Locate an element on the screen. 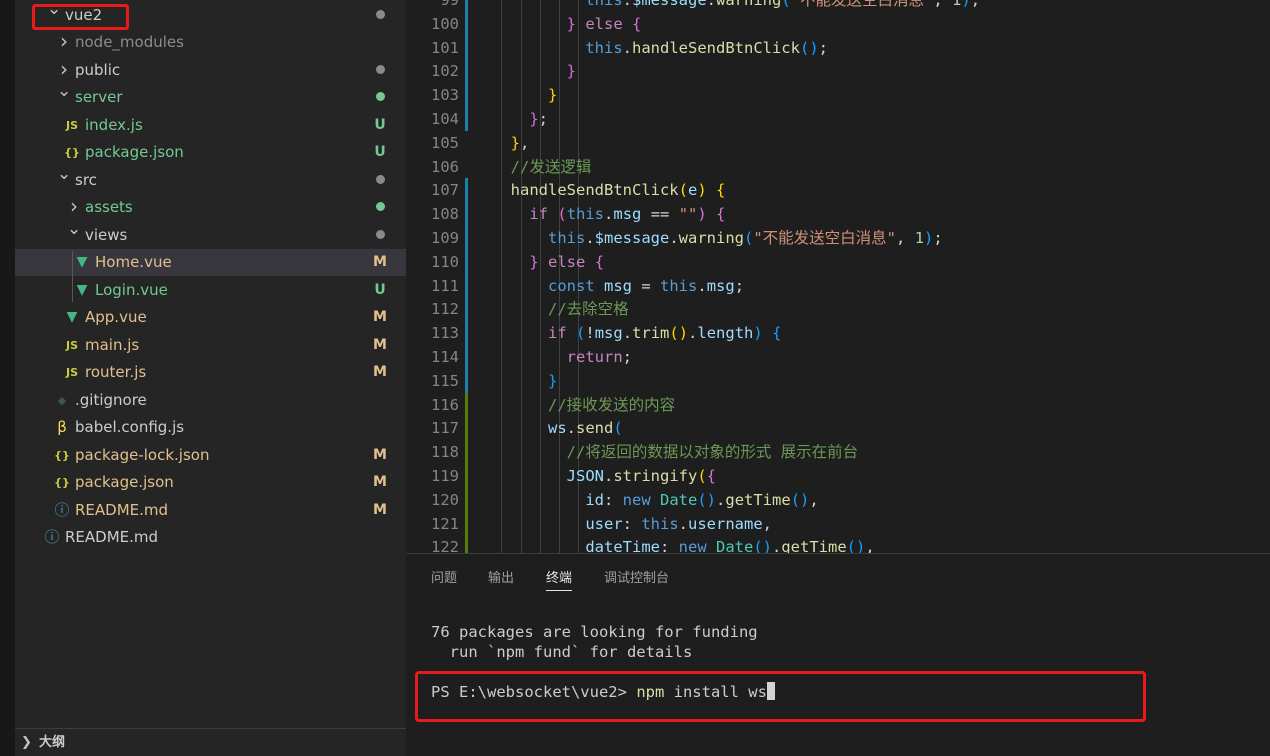  code-token: //发送逻辑 is located at coordinates (551, 166).